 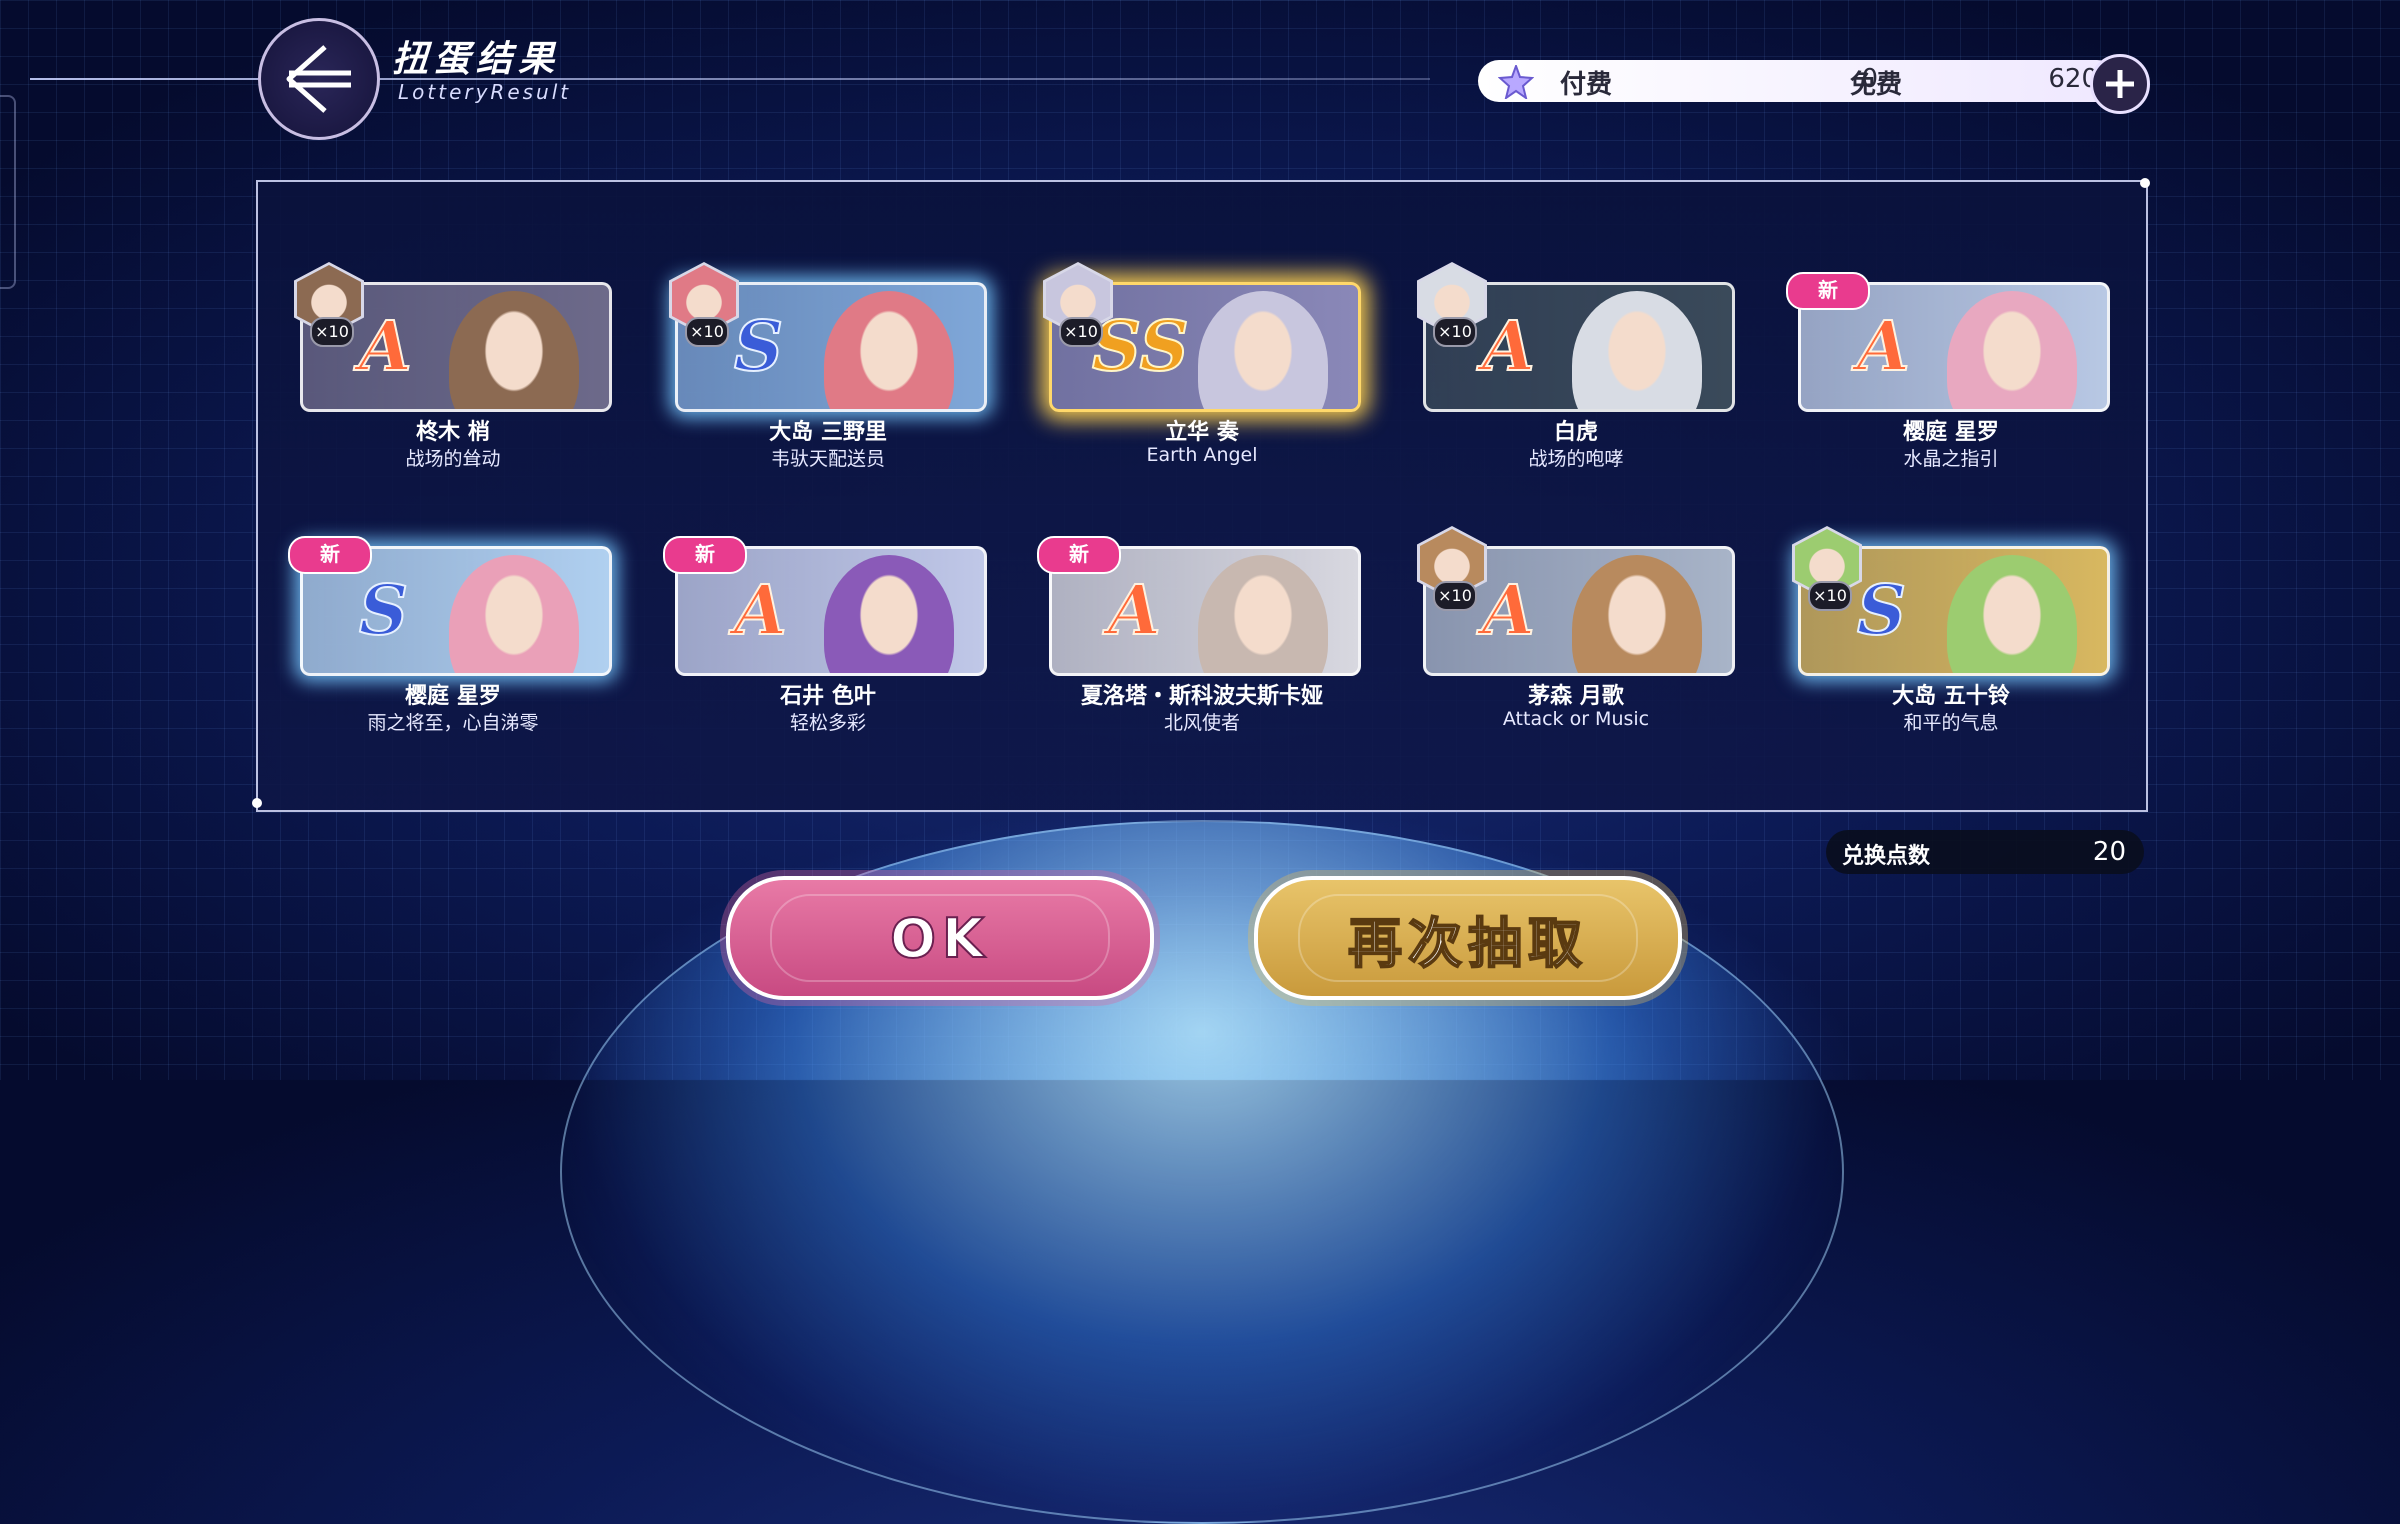 I want to click on character-title: 水晶之指引, so click(x=1951, y=459).